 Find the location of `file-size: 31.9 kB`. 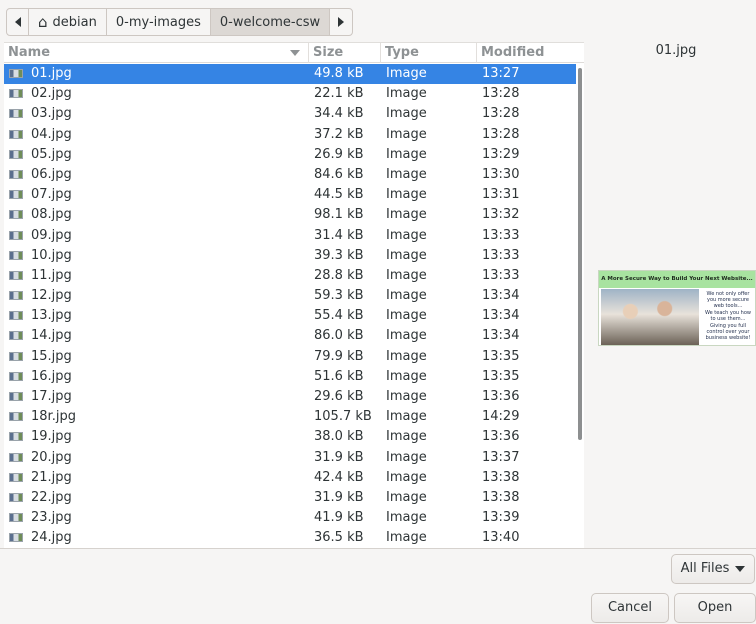

file-size: 31.9 kB is located at coordinates (339, 457).